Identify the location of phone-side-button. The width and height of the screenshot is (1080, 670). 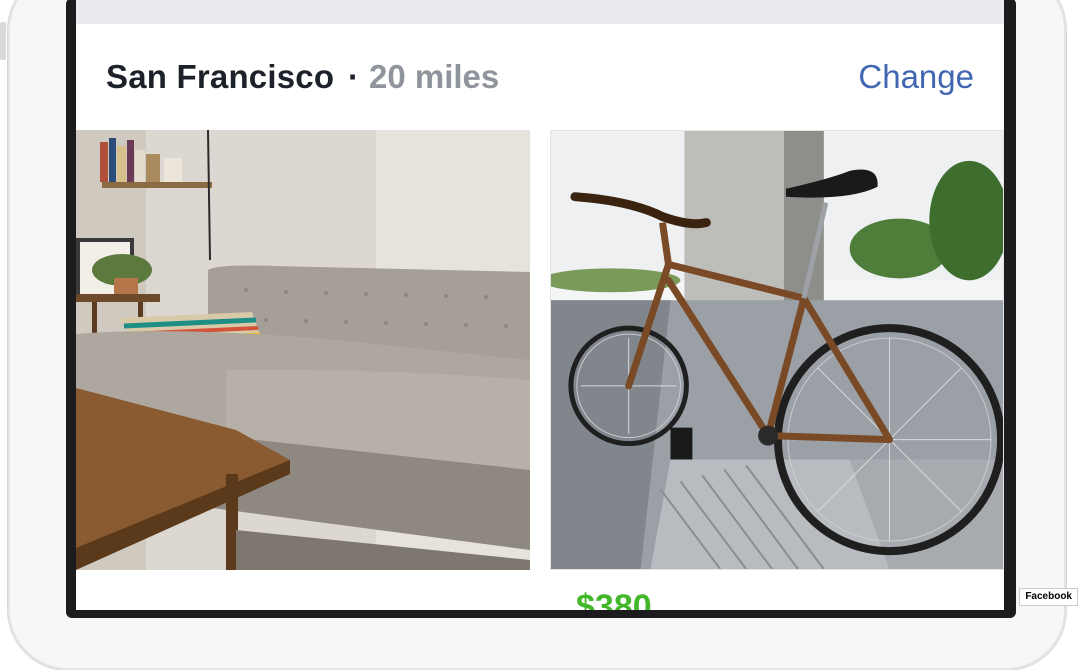
(3, 41).